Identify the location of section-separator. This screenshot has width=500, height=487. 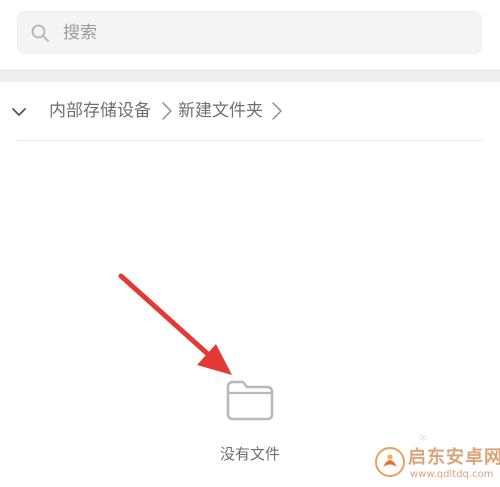
(250, 75).